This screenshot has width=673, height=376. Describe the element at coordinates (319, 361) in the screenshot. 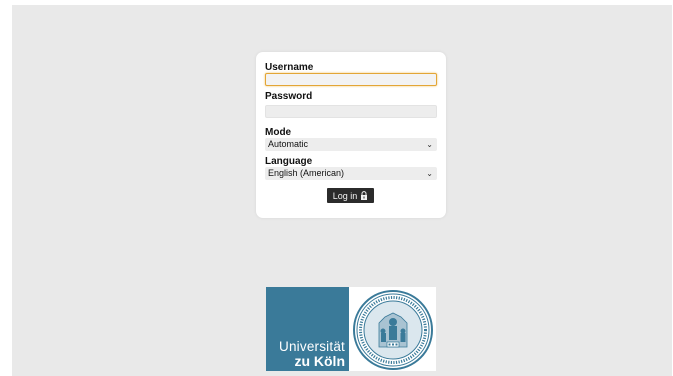

I see `logo-text-line2: zu Köln` at that location.